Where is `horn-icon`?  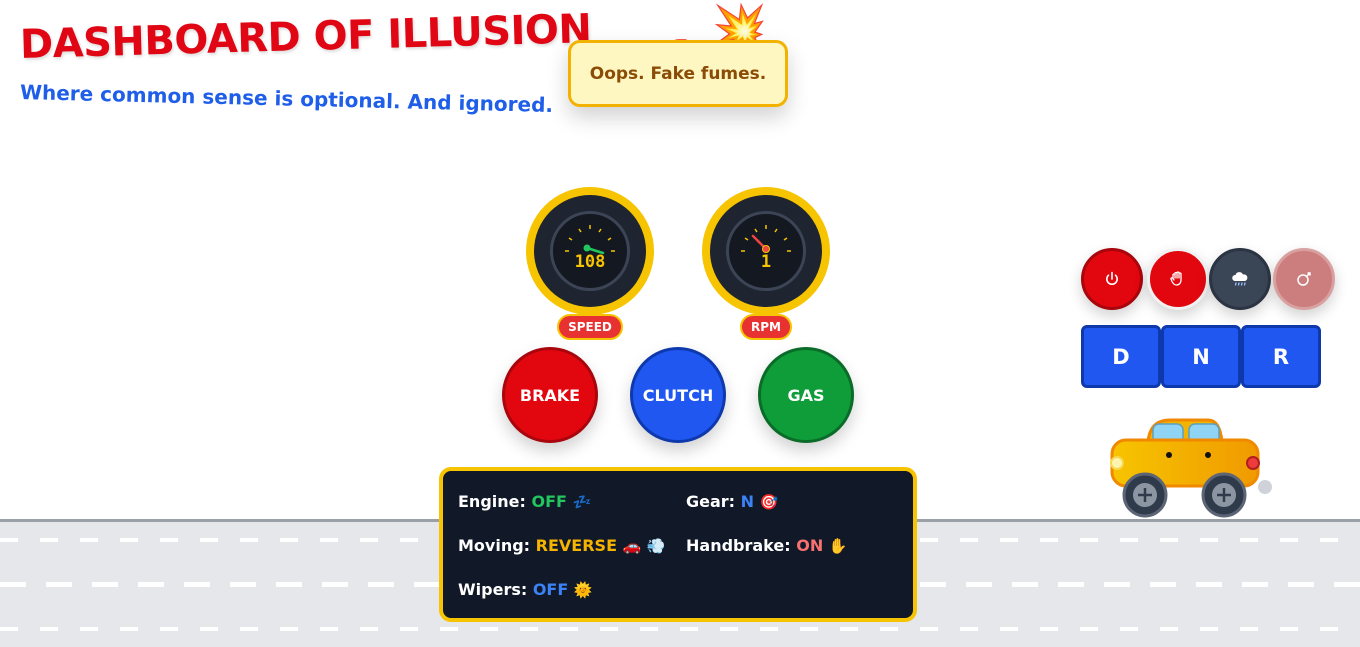
horn-icon is located at coordinates (1304, 279).